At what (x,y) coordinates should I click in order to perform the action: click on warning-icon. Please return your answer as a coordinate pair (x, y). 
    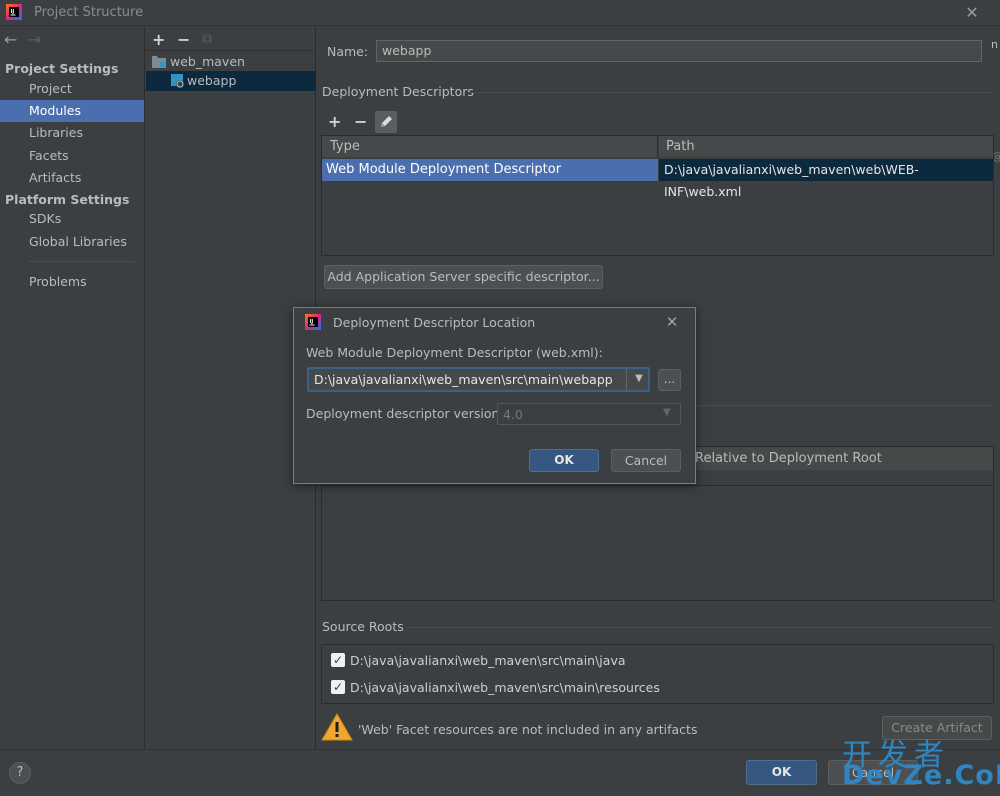
    Looking at the image, I should click on (337, 727).